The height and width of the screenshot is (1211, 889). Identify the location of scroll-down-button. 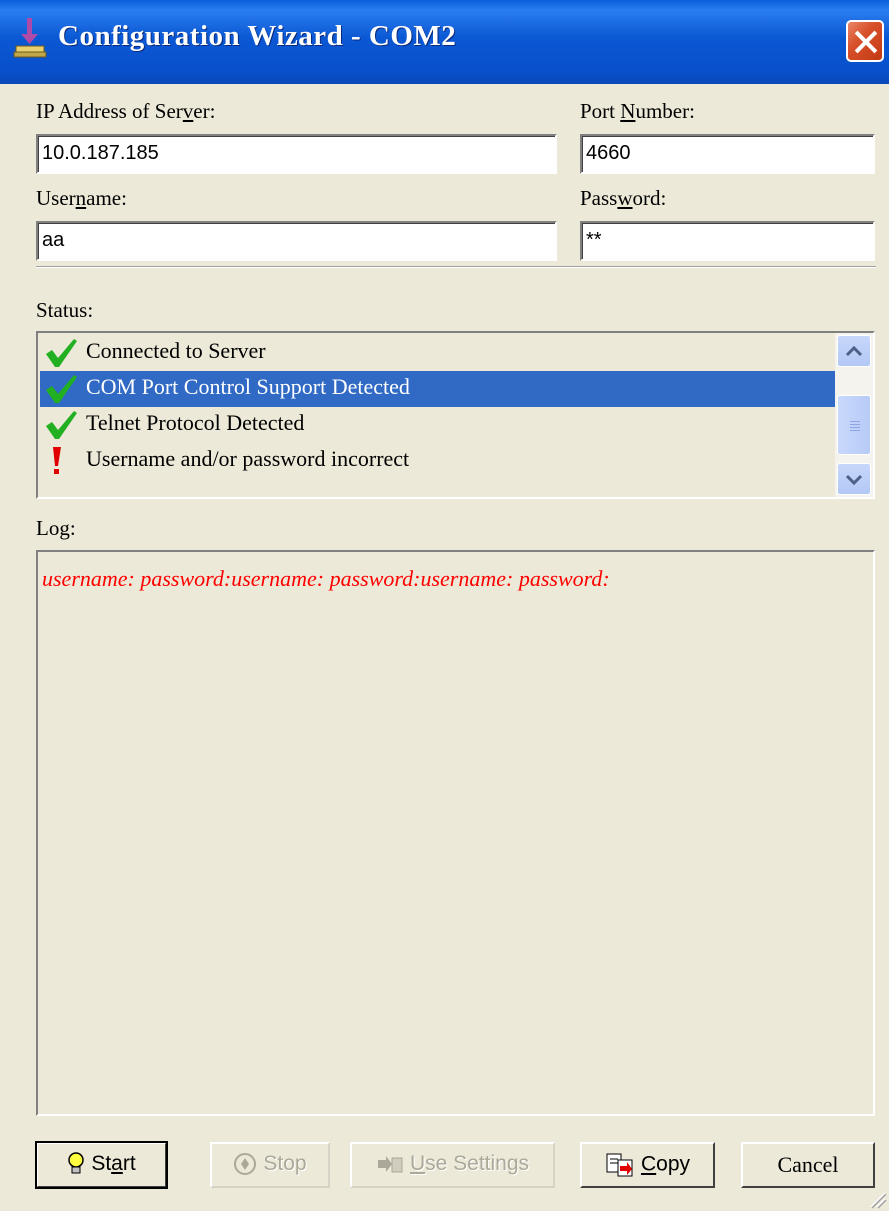
(854, 479).